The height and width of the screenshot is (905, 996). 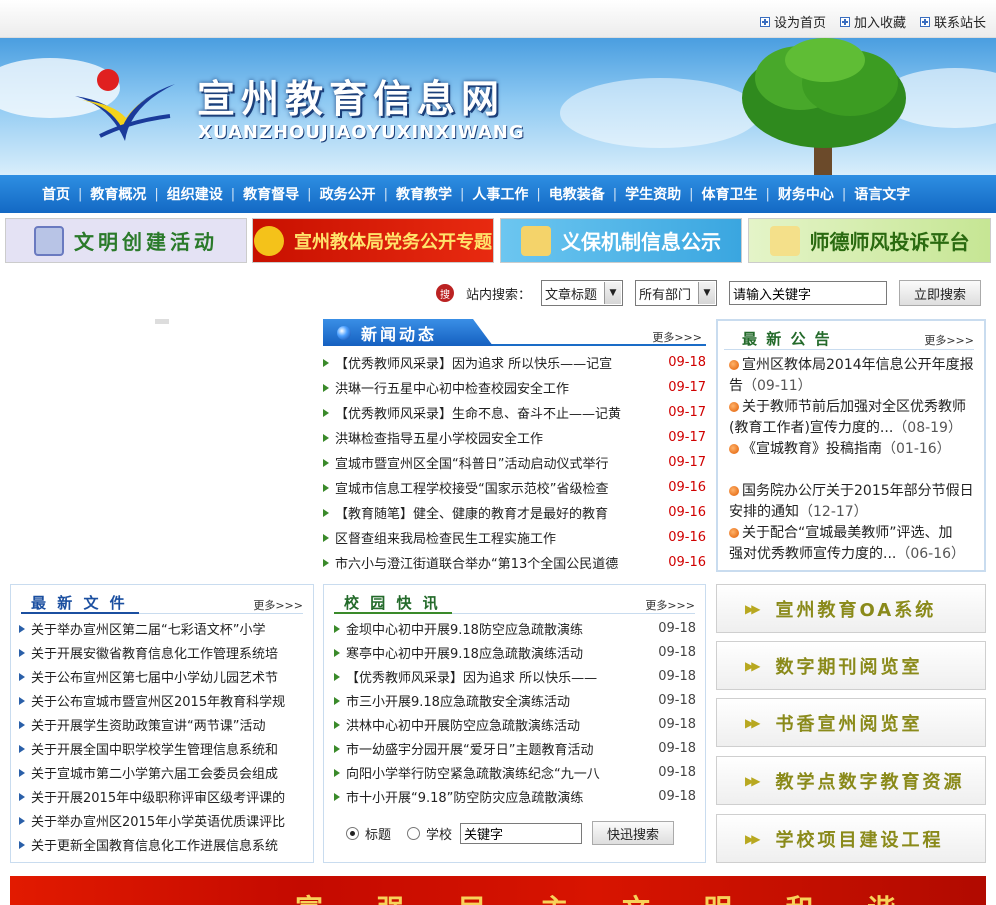 What do you see at coordinates (577, 194) in the screenshot?
I see `nav-equipment: 电教装备` at bounding box center [577, 194].